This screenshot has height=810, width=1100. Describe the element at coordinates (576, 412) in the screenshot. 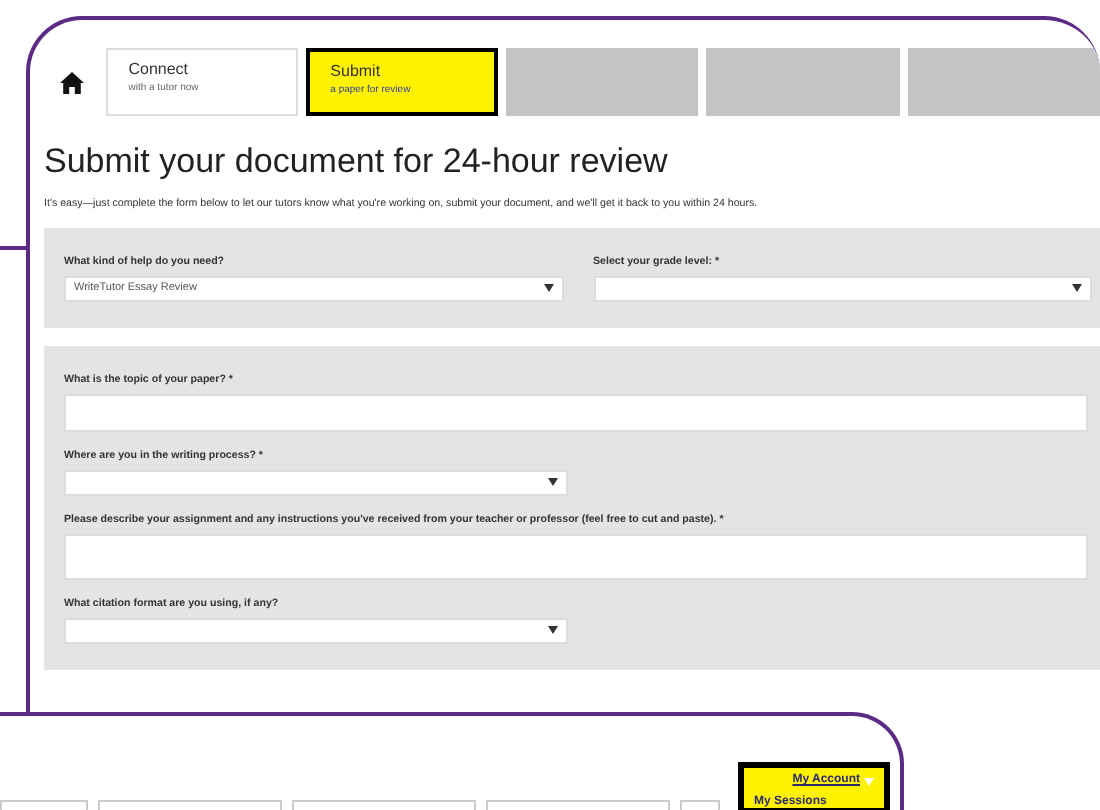

I see `input-field` at that location.